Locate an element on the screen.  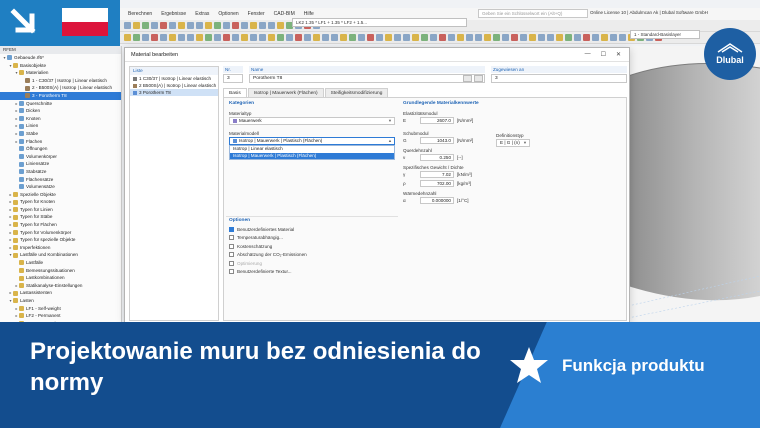
number-field: 3 is located at coordinates (233, 78).